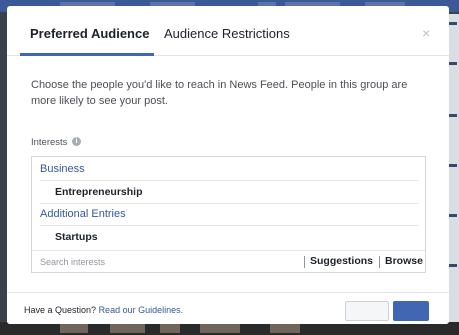 The width and height of the screenshot is (459, 335). I want to click on active-tab-indicator, so click(87, 54).